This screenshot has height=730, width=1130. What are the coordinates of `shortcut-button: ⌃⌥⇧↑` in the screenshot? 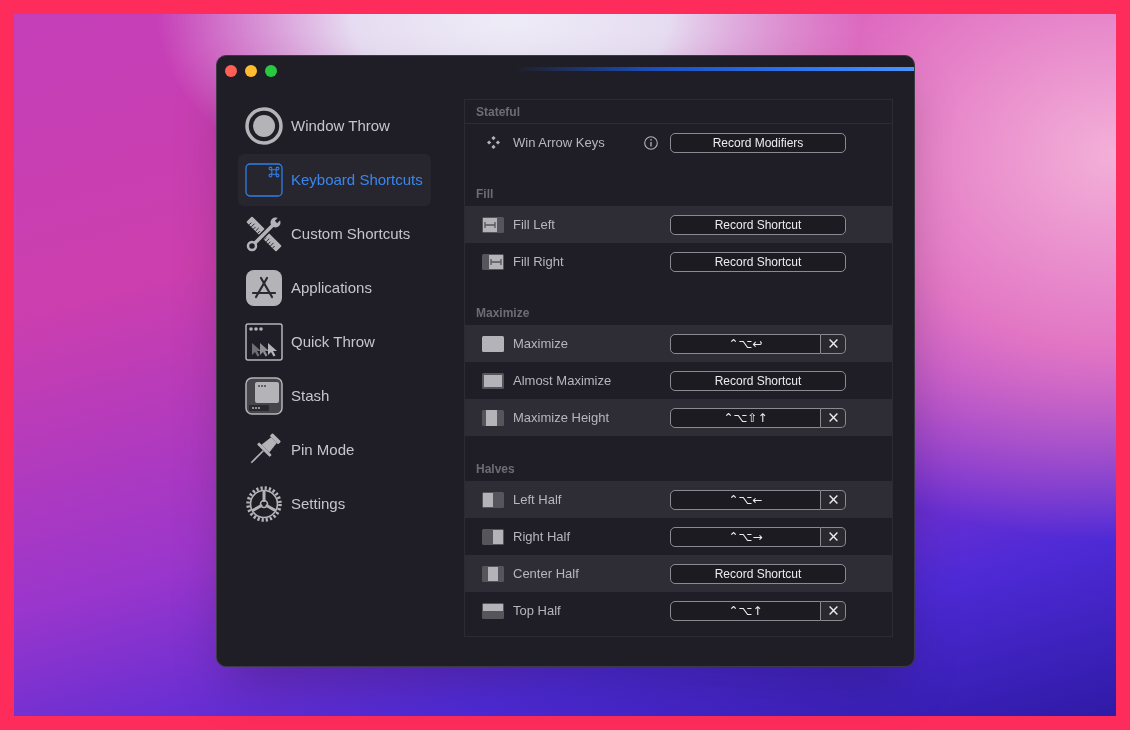 It's located at (745, 417).